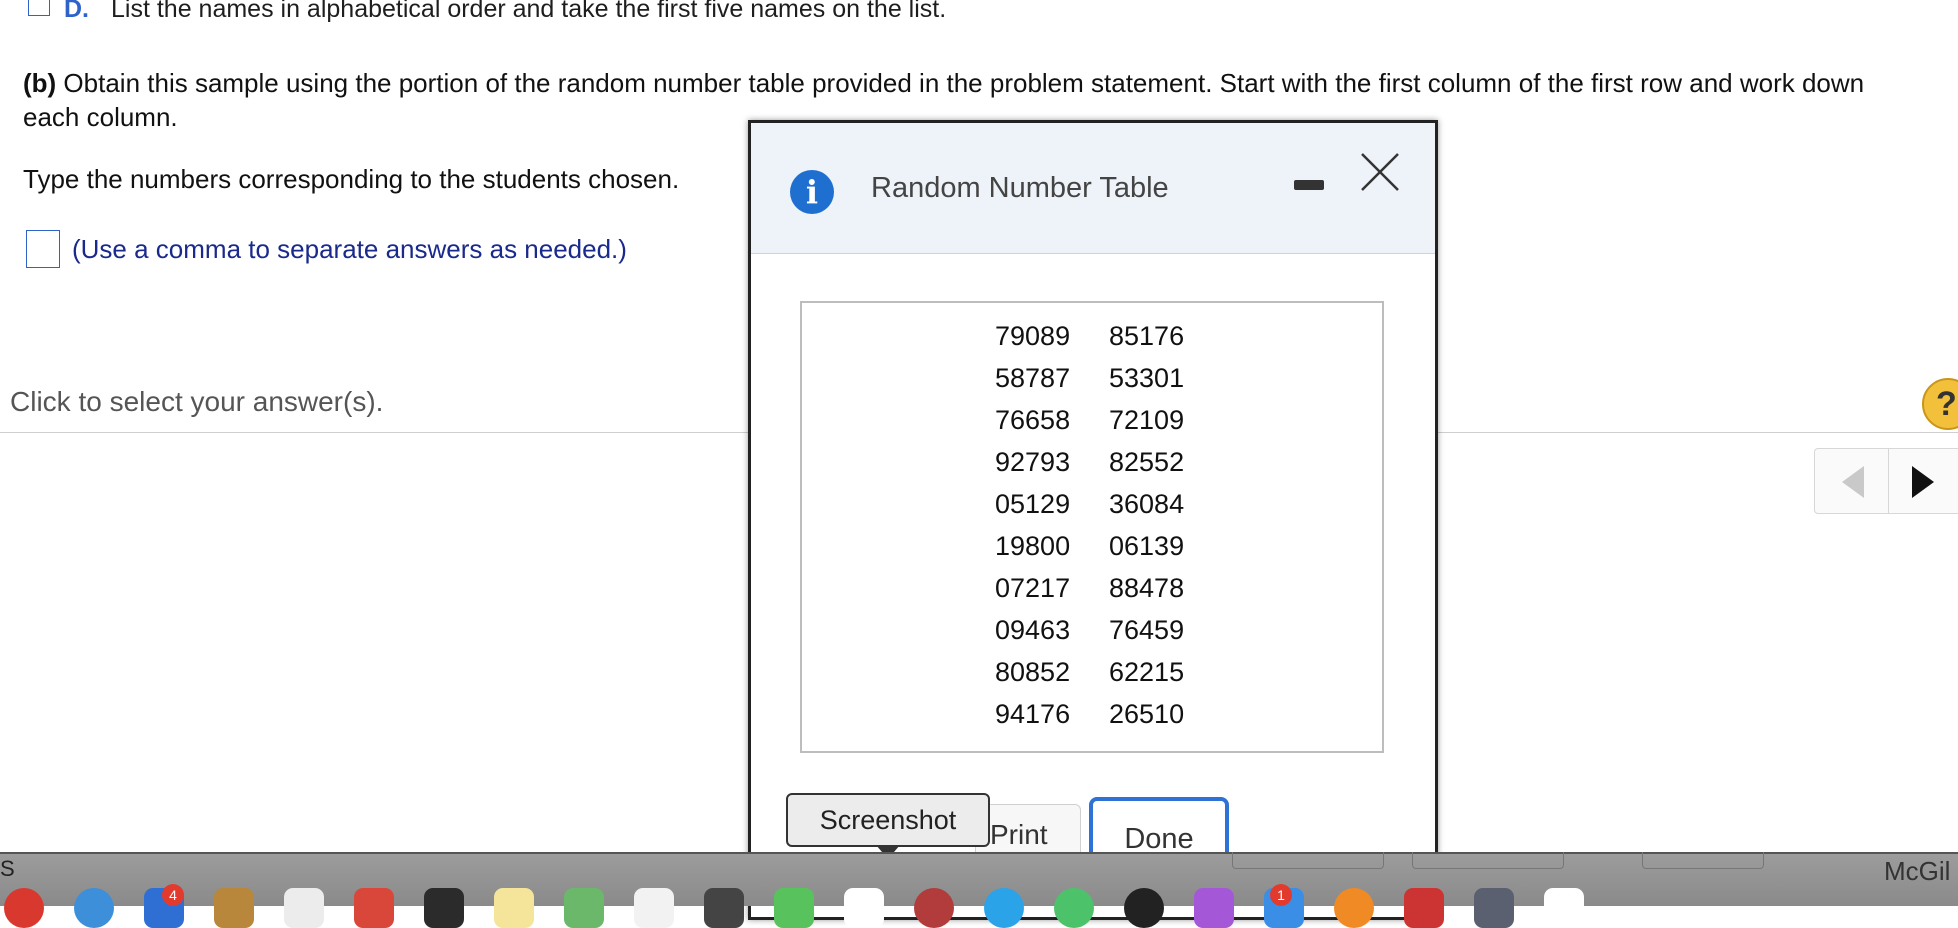 Image resolution: width=1958 pixels, height=928 pixels. I want to click on option-d-letter: D., so click(76, 11).